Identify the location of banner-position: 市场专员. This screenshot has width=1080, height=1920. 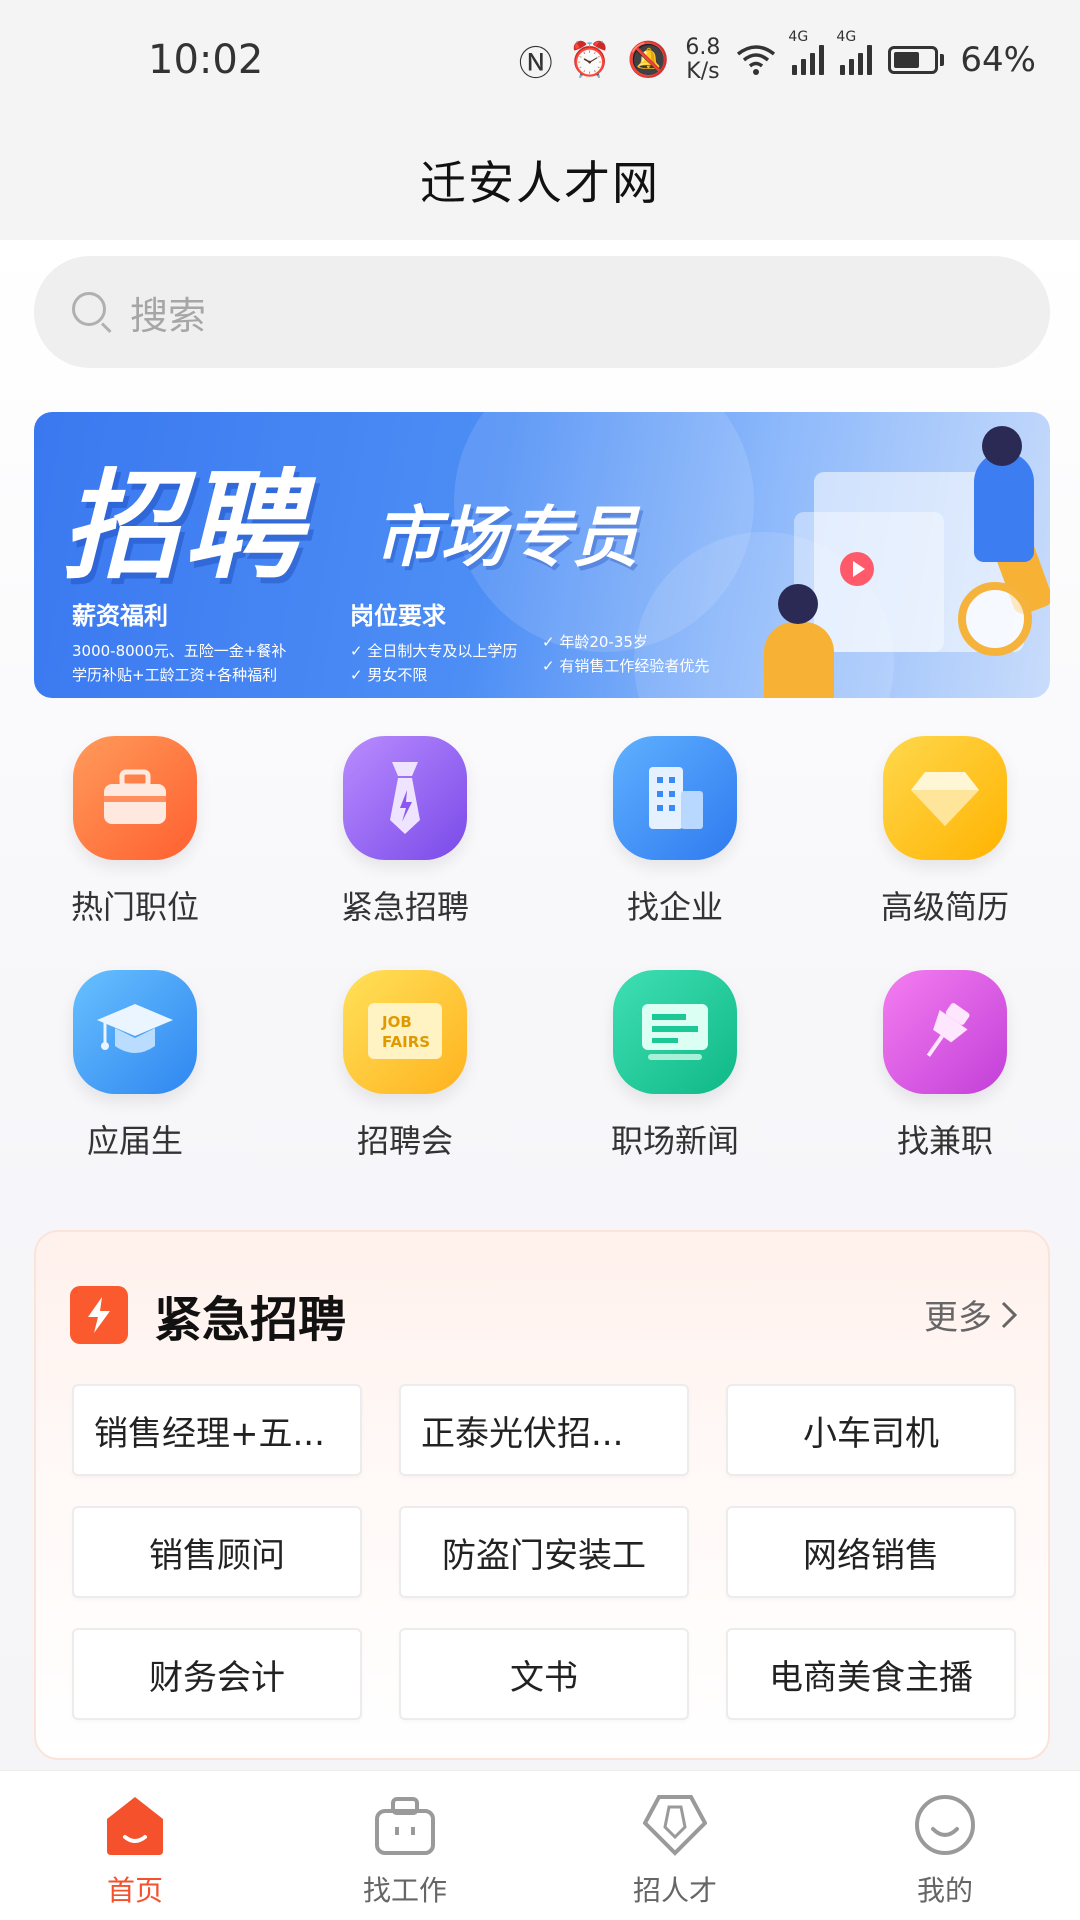
(506, 537).